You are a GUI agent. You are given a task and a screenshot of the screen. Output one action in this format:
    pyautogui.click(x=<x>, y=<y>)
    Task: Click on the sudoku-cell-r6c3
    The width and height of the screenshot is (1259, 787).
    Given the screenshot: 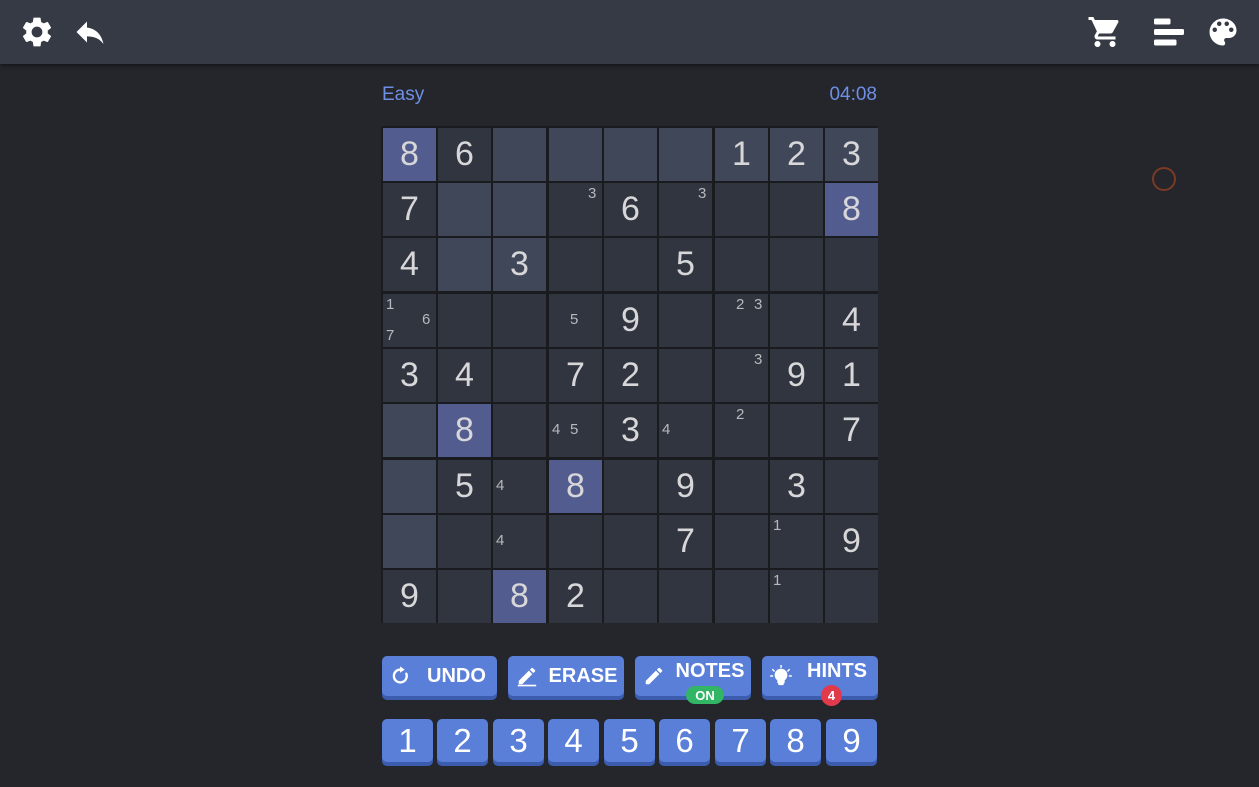 What is the action you would take?
    pyautogui.click(x=519, y=430)
    